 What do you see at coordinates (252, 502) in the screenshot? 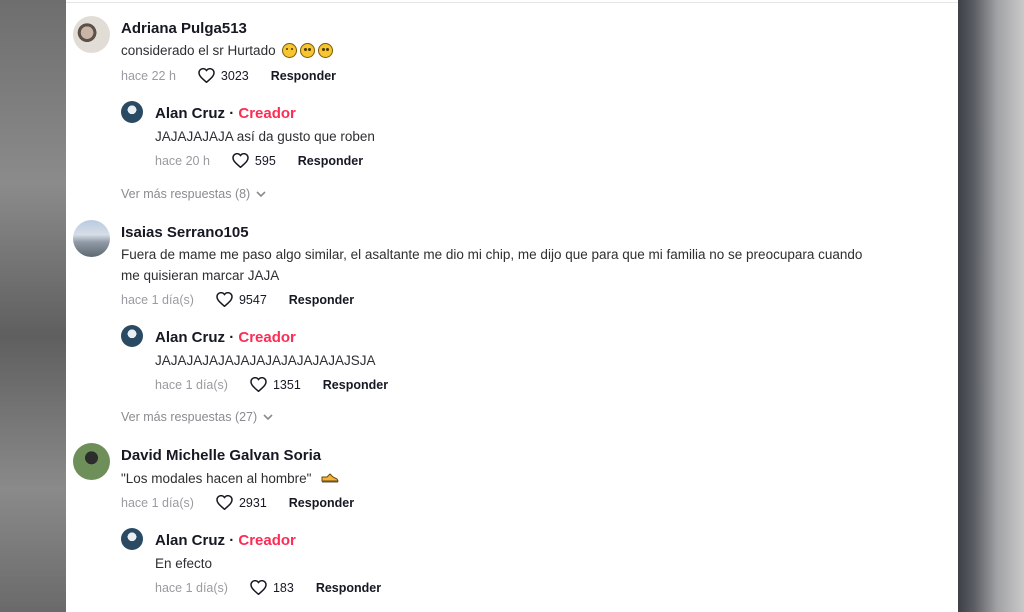
I see `like-count: 2931` at bounding box center [252, 502].